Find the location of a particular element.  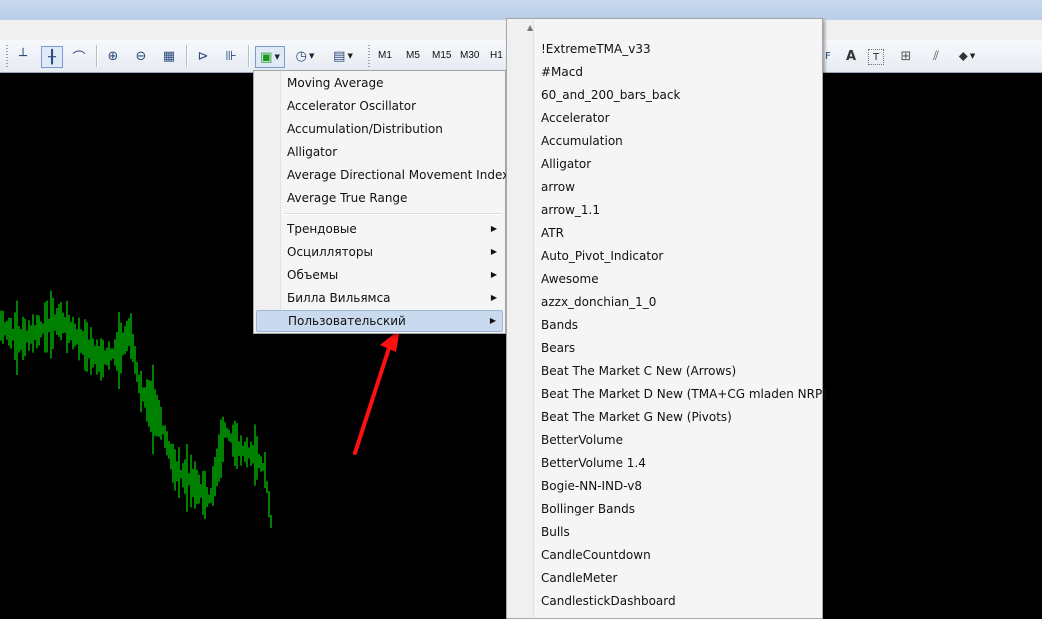

menu-item-accumulation-distribution: Accumulation/Distribution is located at coordinates (379, 129).